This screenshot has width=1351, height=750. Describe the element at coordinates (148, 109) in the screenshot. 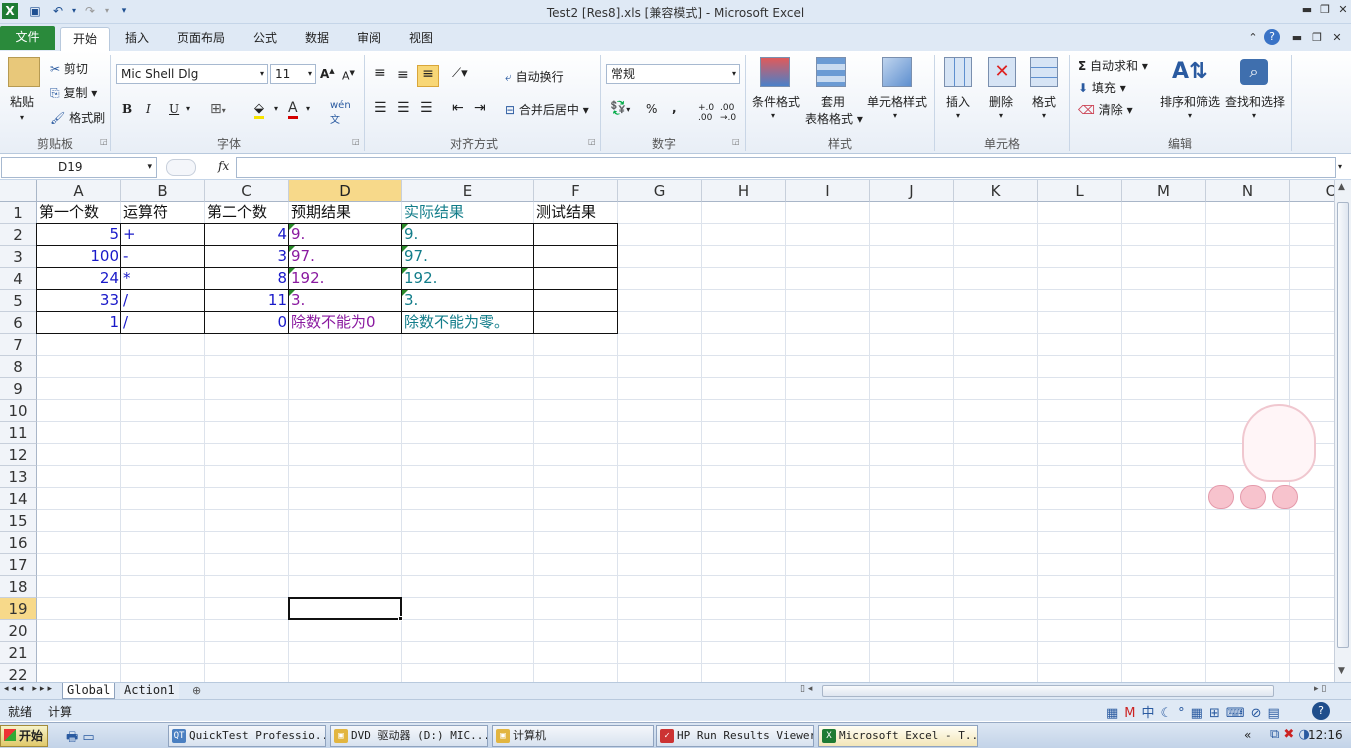

I see `italic-button: I` at that location.